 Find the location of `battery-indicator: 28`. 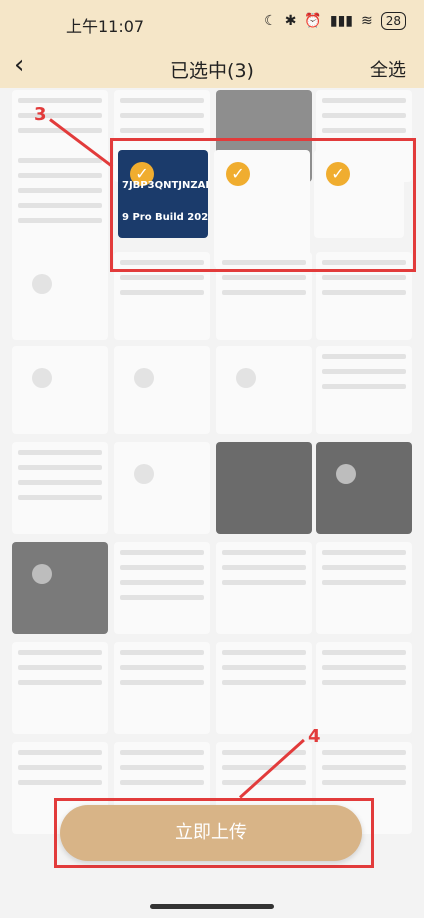

battery-indicator: 28 is located at coordinates (393, 21).